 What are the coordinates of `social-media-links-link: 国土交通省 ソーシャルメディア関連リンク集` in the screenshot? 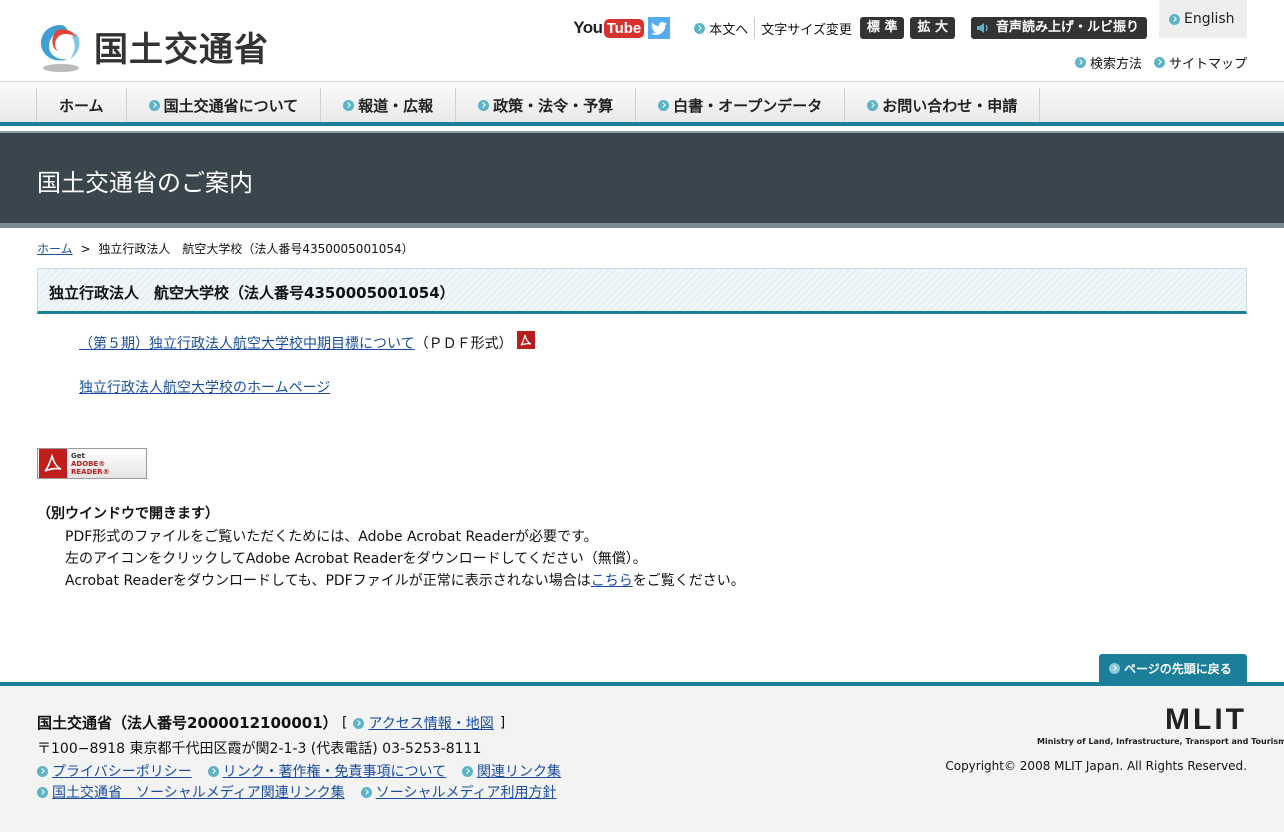 It's located at (191, 792).